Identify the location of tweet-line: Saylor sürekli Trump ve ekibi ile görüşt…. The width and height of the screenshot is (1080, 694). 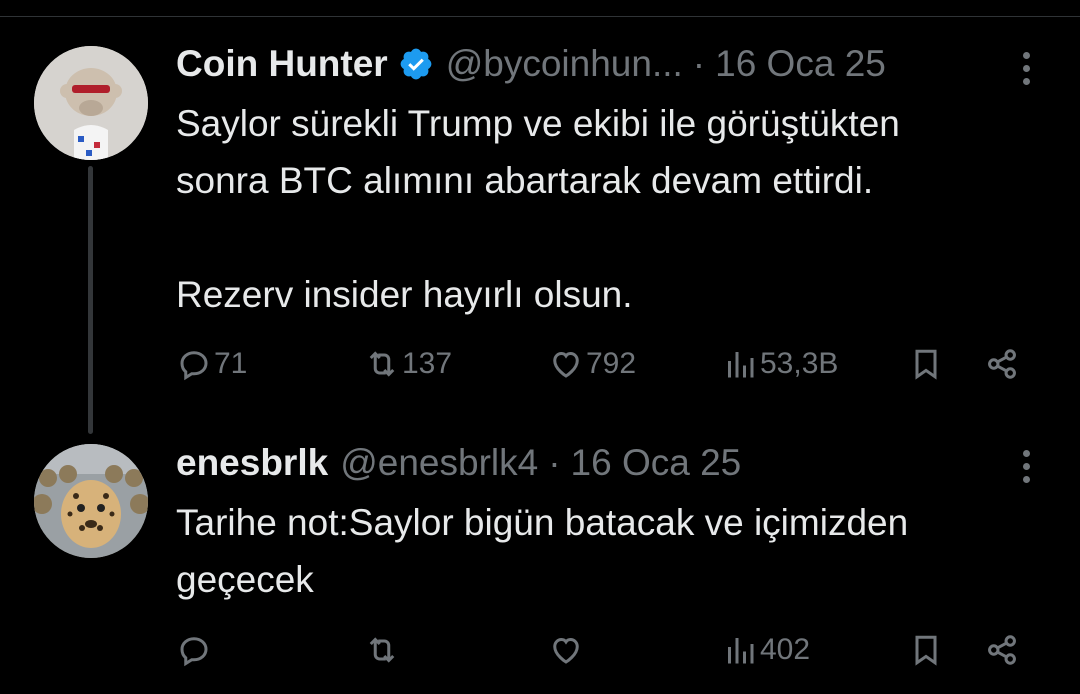
(538, 123).